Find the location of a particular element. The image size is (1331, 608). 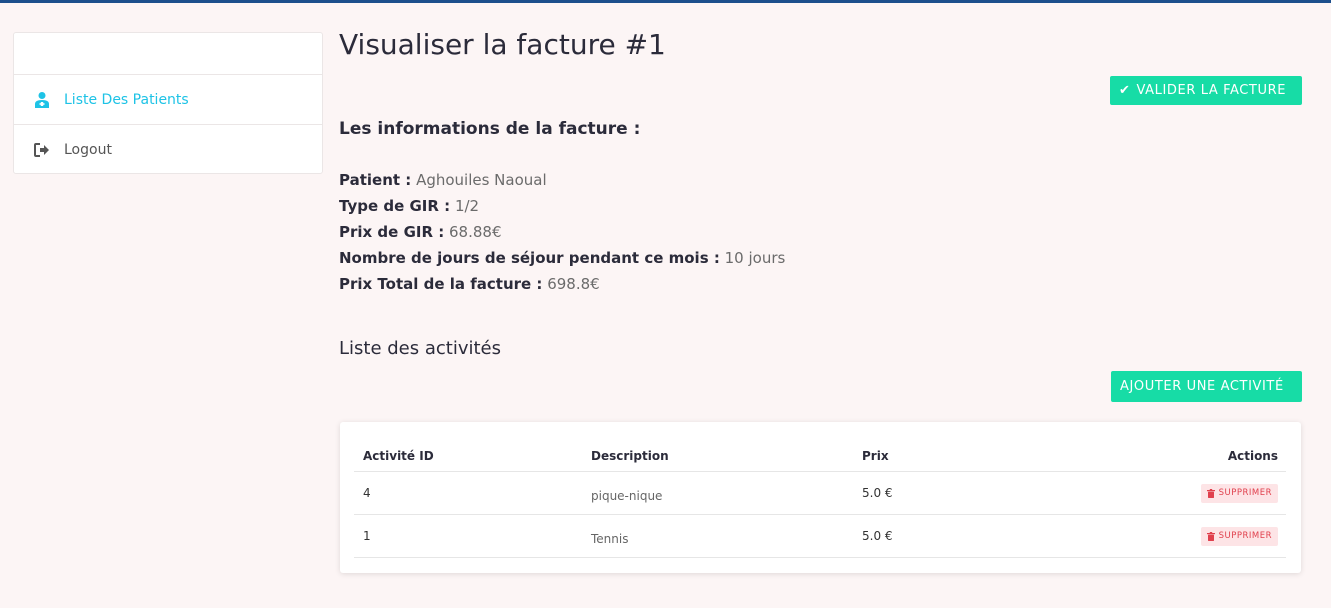

activity-description: pique-nique is located at coordinates (627, 496).